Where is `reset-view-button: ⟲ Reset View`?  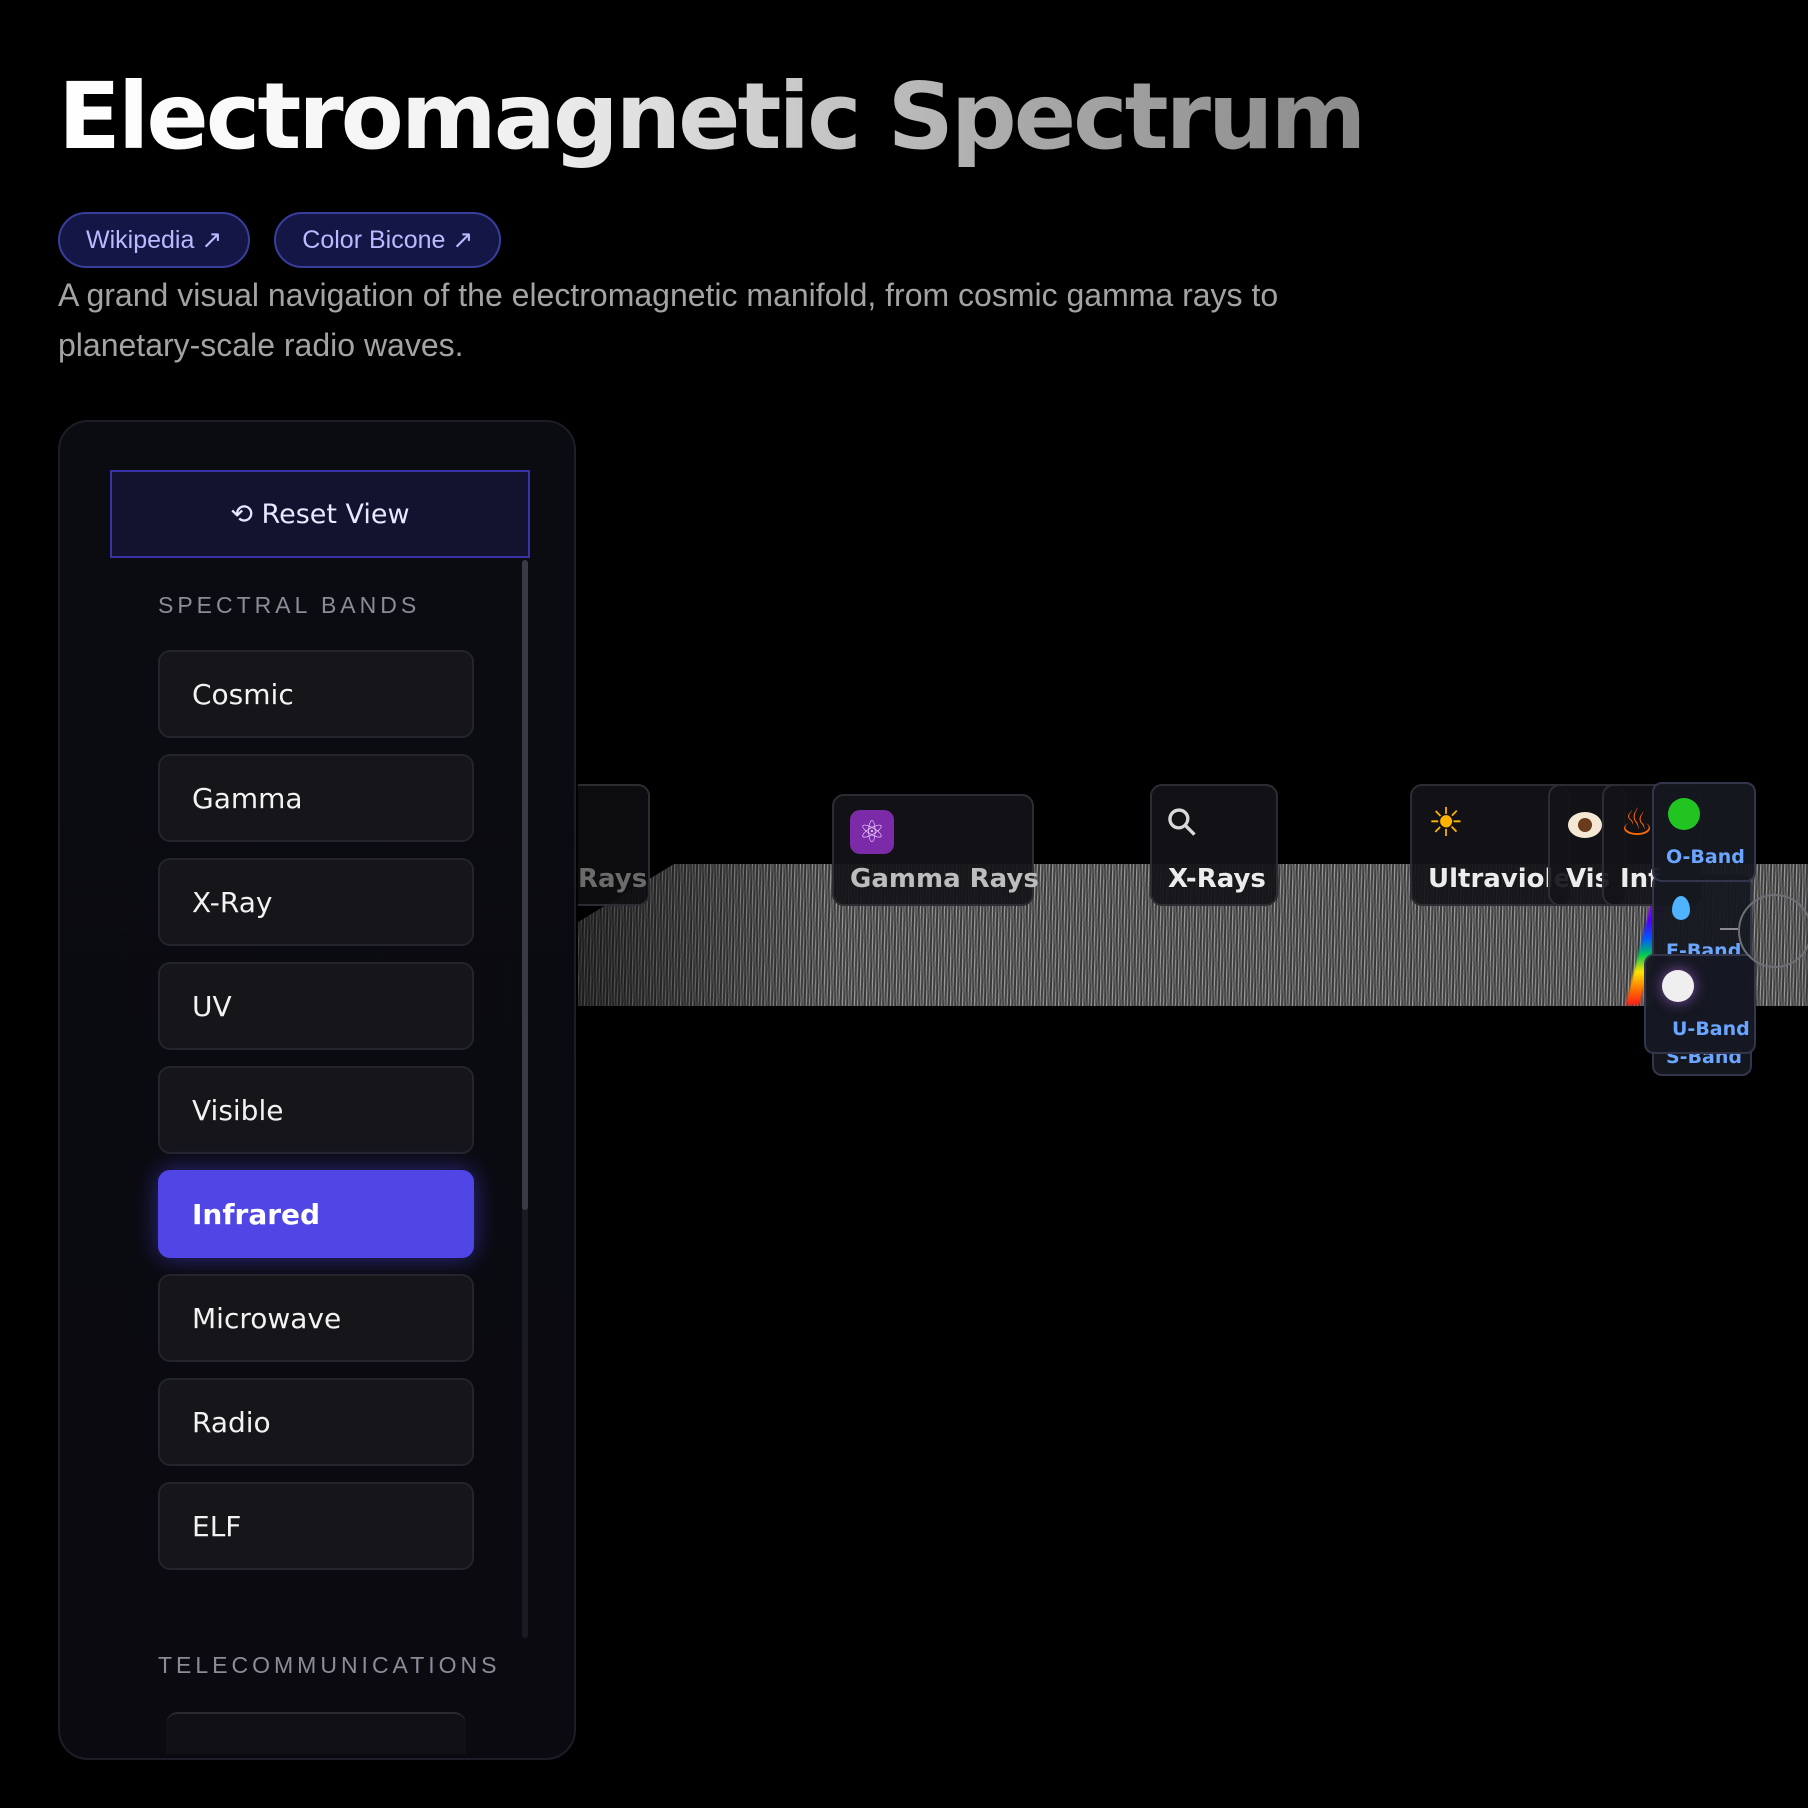
reset-view-button: ⟲ Reset View is located at coordinates (320, 514).